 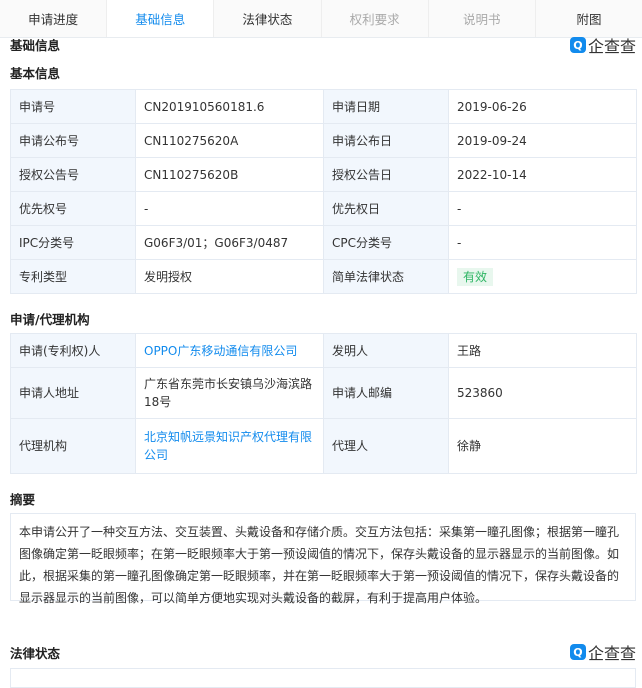 I want to click on table-row: 申请(专利权)人 OPPO广东移动通信有限公司 发明人 王路, so click(x=323, y=350).